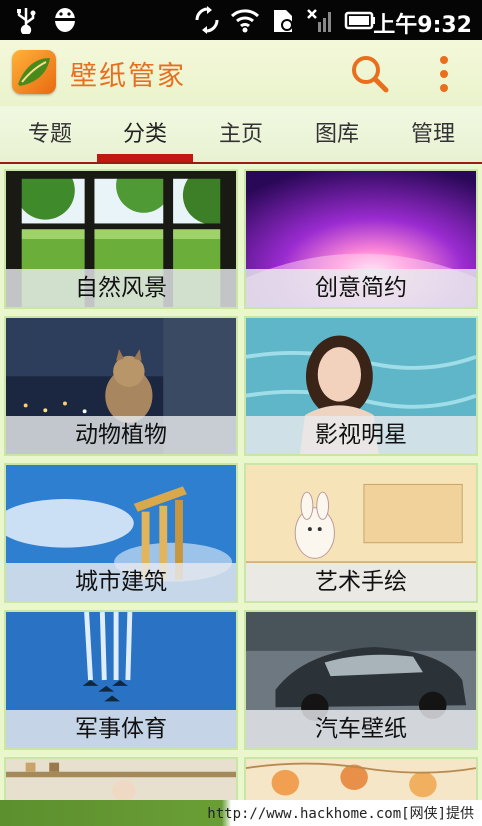  What do you see at coordinates (422, 25) in the screenshot?
I see `status-time: 上午9:32` at bounding box center [422, 25].